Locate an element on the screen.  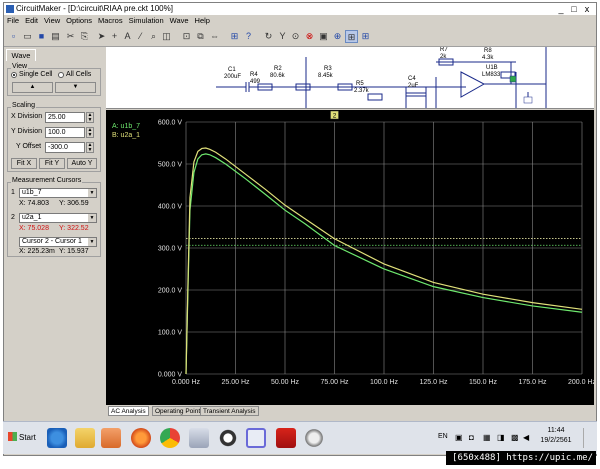
zoom-fit-icon: ⊡ is located at coordinates (186, 36).